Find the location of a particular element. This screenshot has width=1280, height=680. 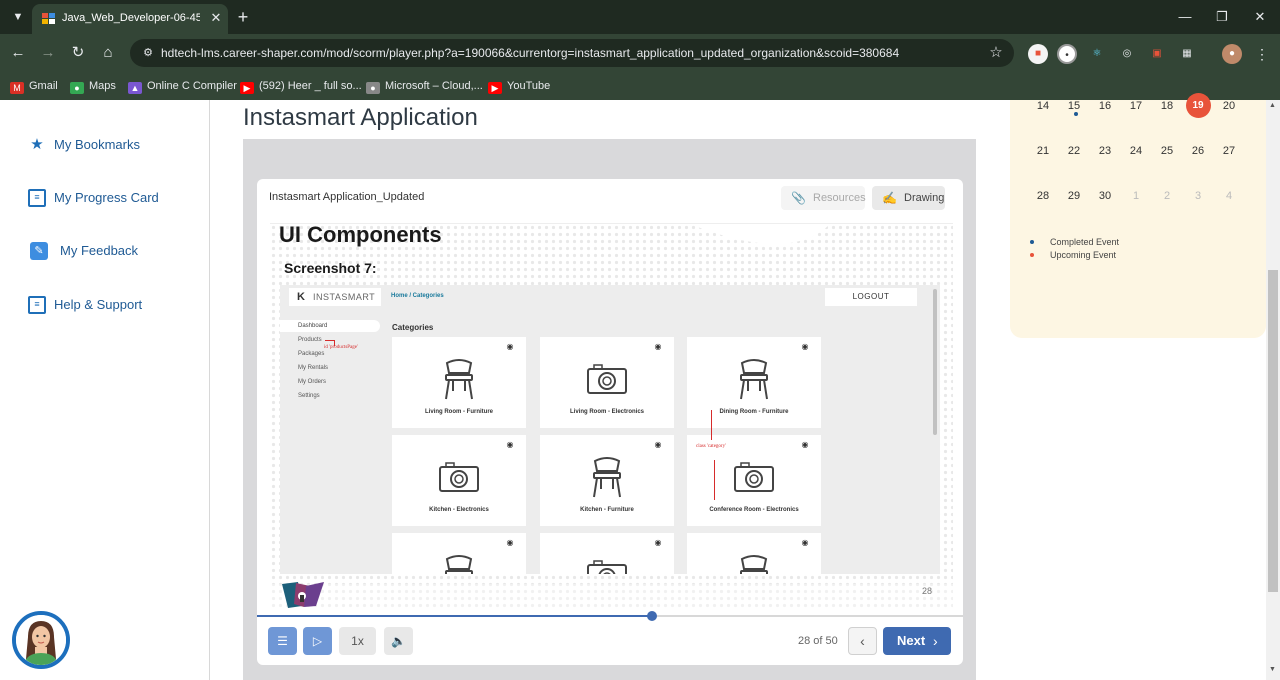

react-devtools-icon: ⚛ is located at coordinates (1097, 54).